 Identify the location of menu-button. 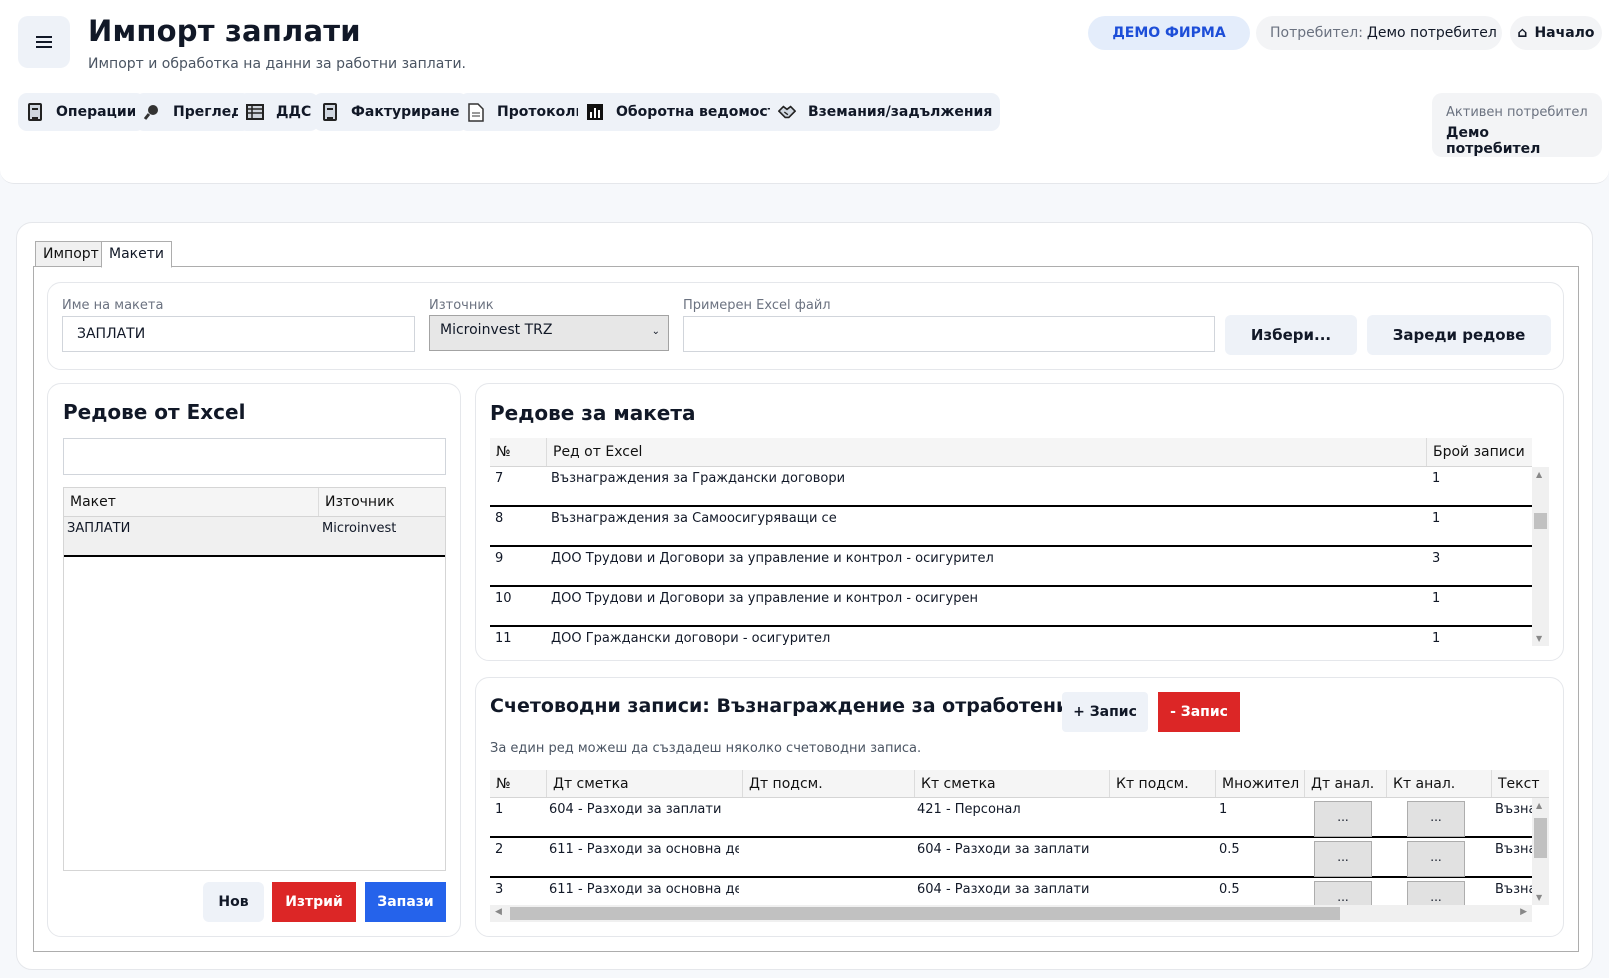
(44, 42).